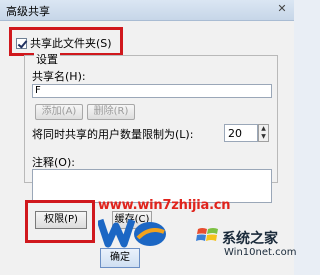 This screenshot has height=275, width=320. Describe the element at coordinates (47, 59) in the screenshot. I see `settings-group-label: 设置` at that location.